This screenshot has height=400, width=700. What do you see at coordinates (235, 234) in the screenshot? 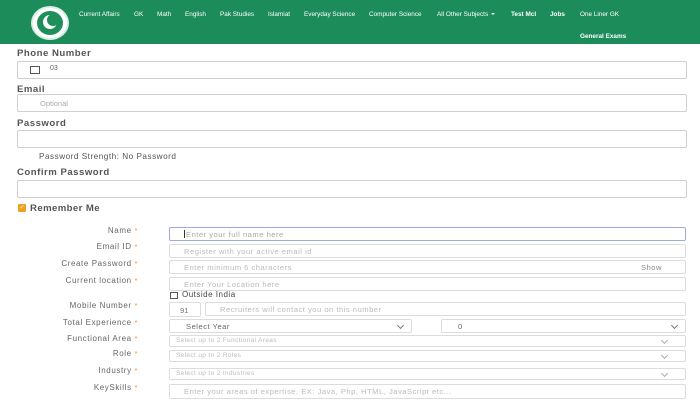
I see `name-placeholder: Enter your full name here` at bounding box center [235, 234].